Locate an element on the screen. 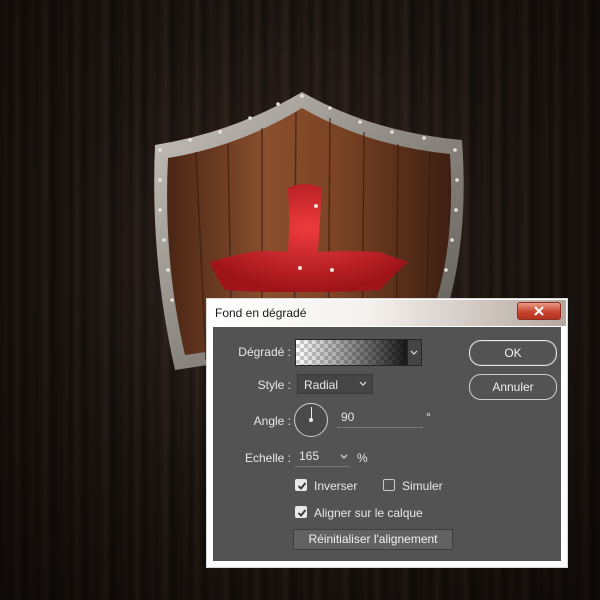 The width and height of the screenshot is (600, 600). align-with-layer-label: Aligner sur le calque is located at coordinates (368, 513).